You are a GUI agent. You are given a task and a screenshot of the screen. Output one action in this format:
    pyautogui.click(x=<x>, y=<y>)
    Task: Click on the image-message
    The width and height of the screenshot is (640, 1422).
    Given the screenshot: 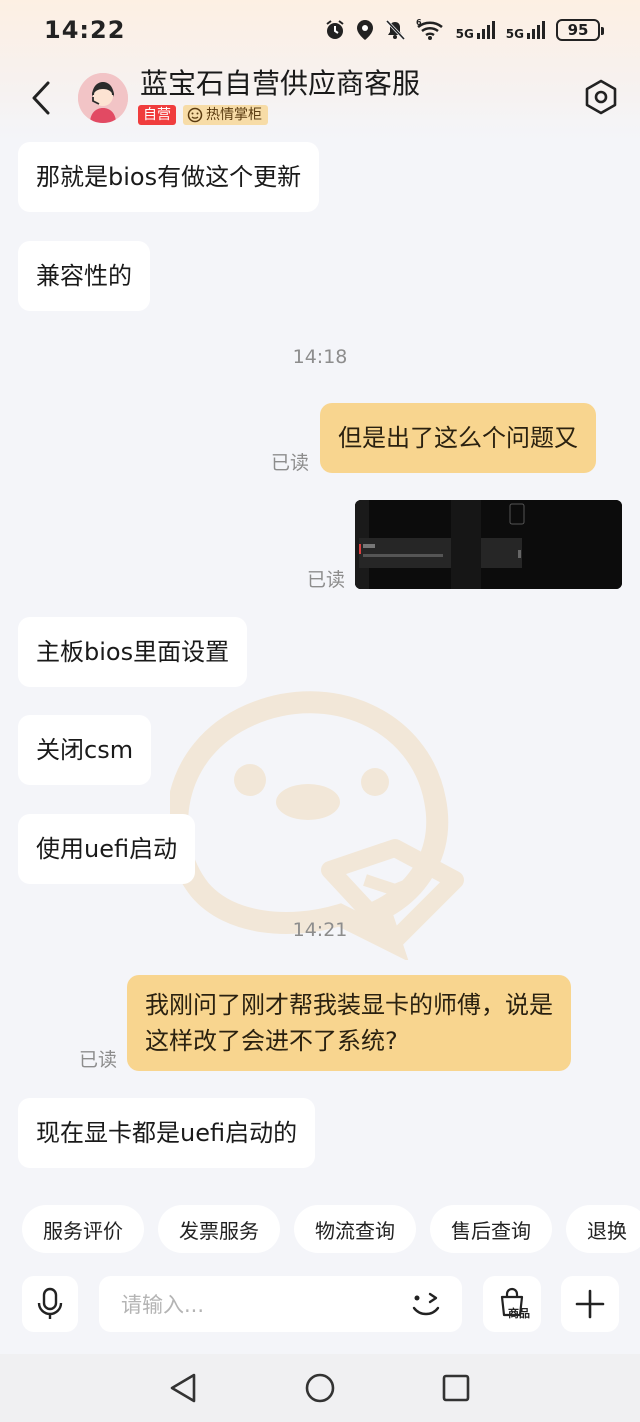 What is the action you would take?
    pyautogui.click(x=488, y=544)
    